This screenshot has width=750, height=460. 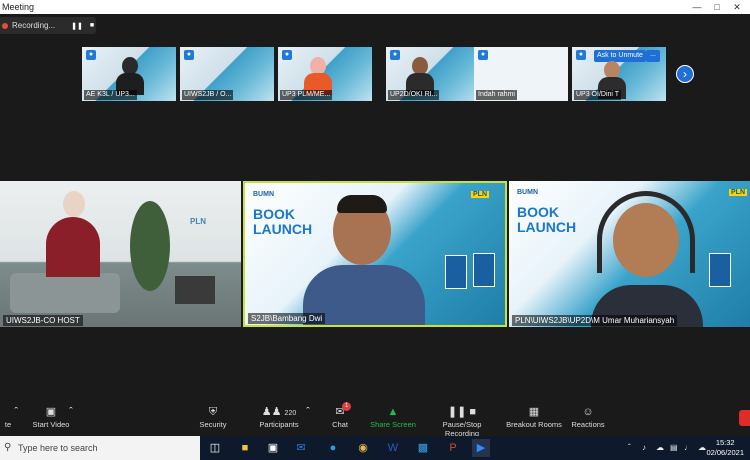 I want to click on participants-button: ♟♟ 220 Participants, so click(x=279, y=416).